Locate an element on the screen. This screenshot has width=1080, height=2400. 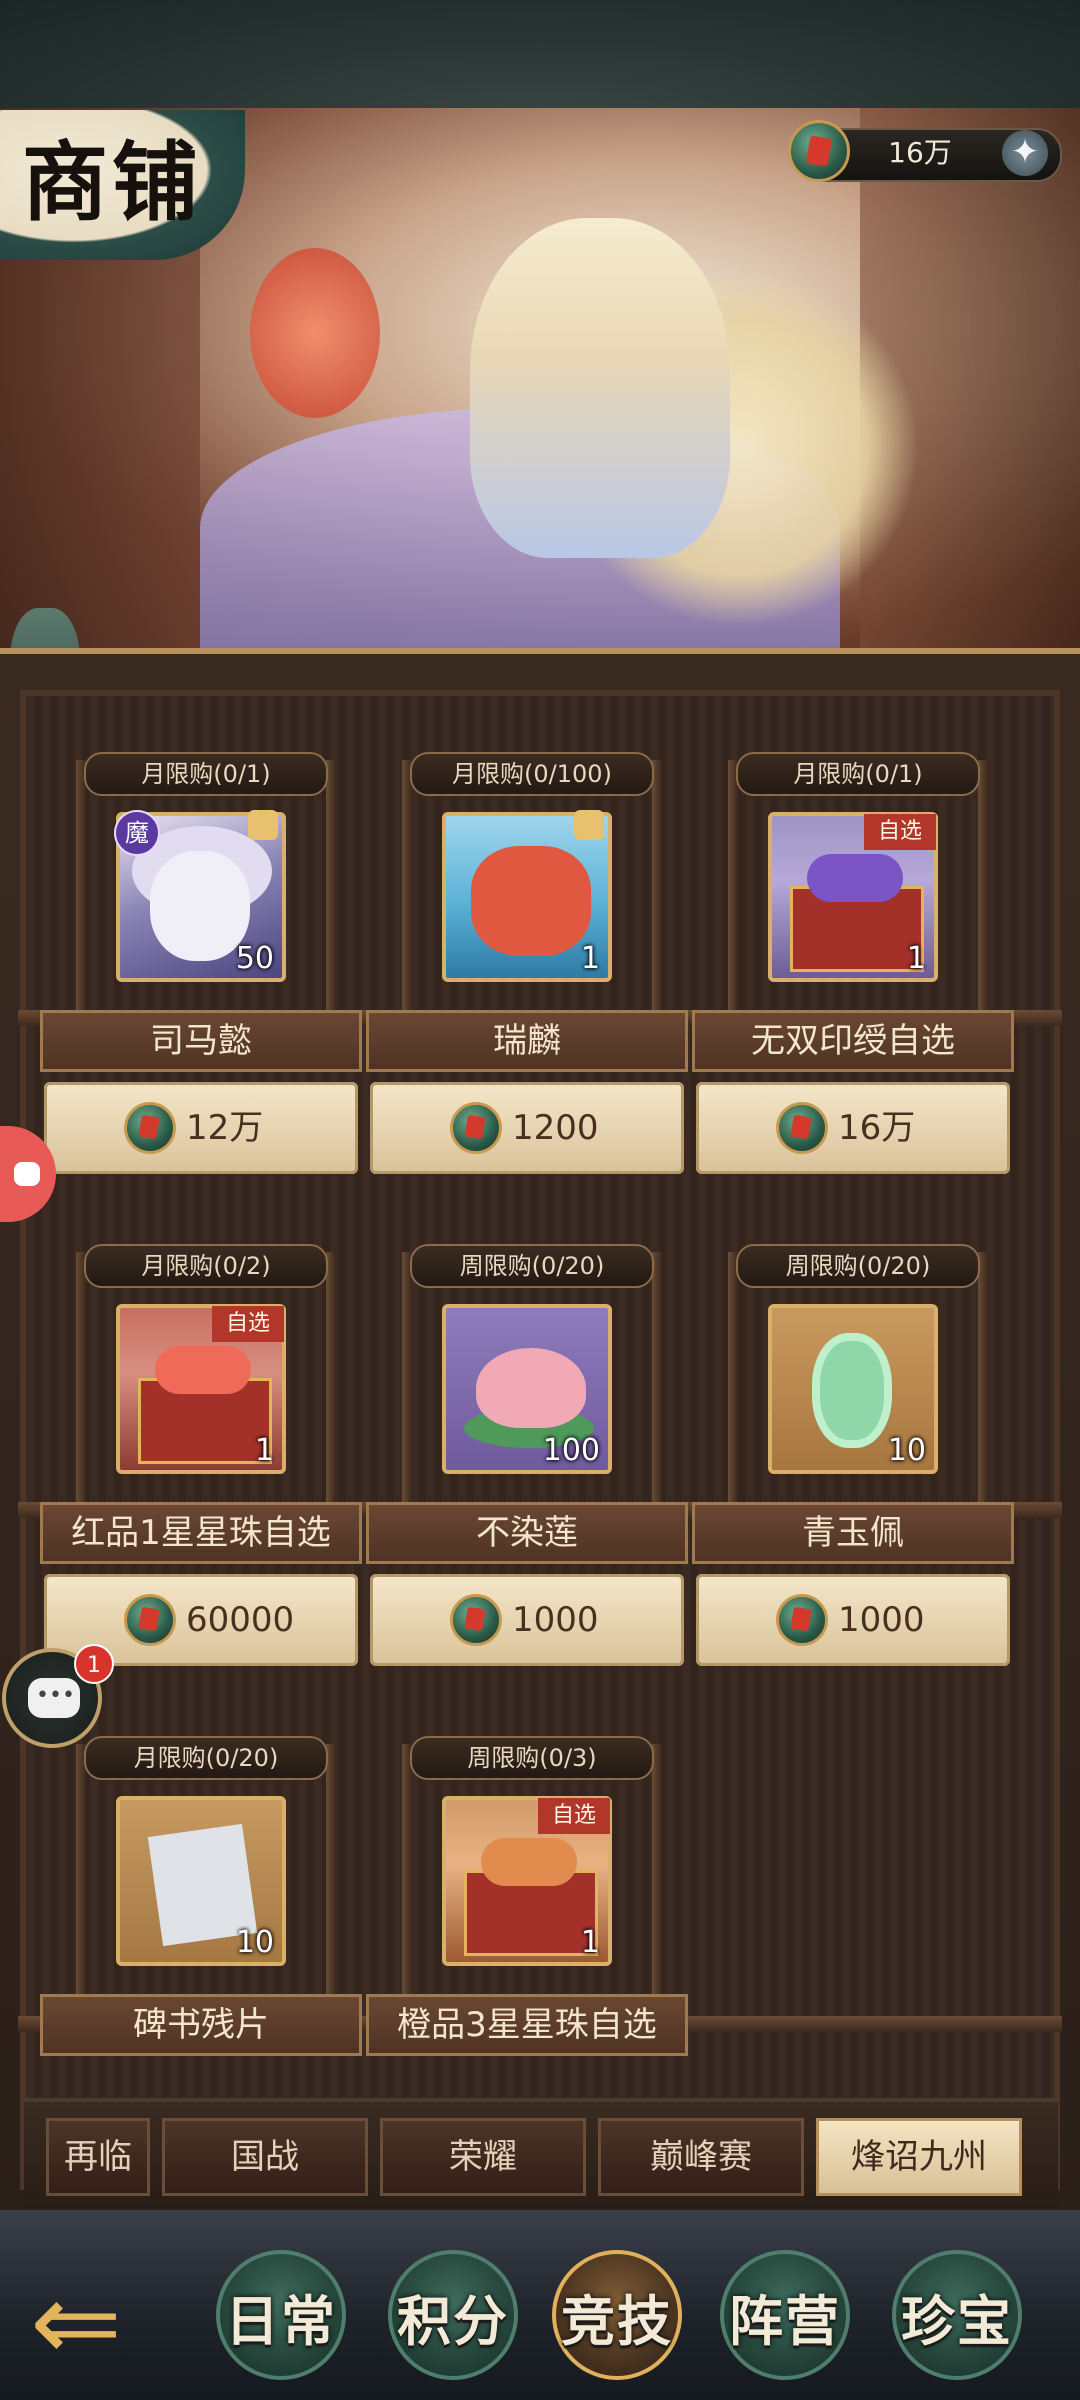
banner-koi-fish is located at coordinates (315, 333).